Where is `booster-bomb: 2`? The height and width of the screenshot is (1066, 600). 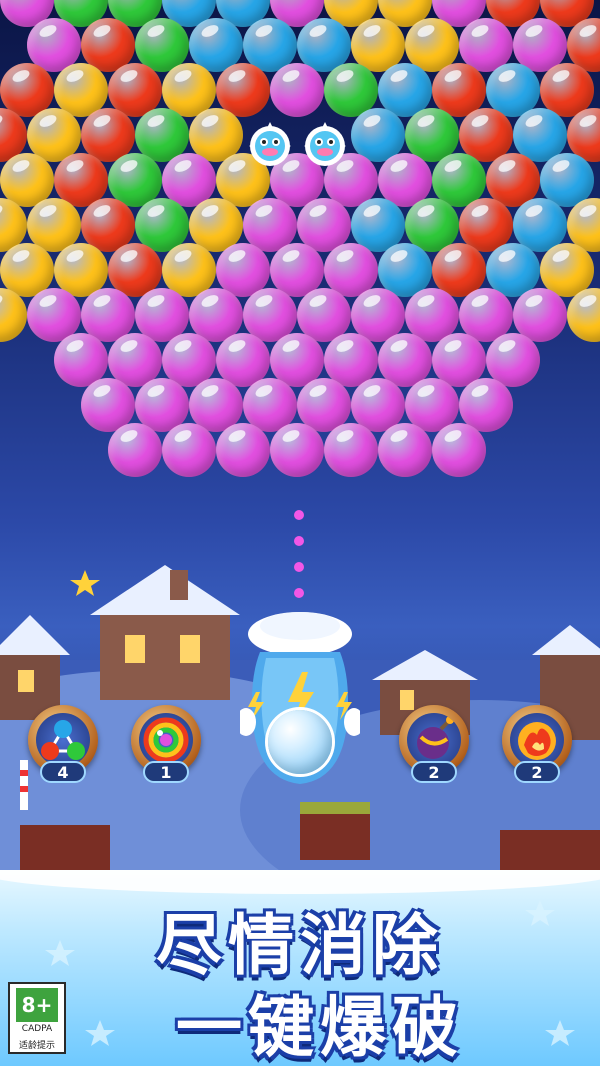
booster-bomb: 2 is located at coordinates (434, 744).